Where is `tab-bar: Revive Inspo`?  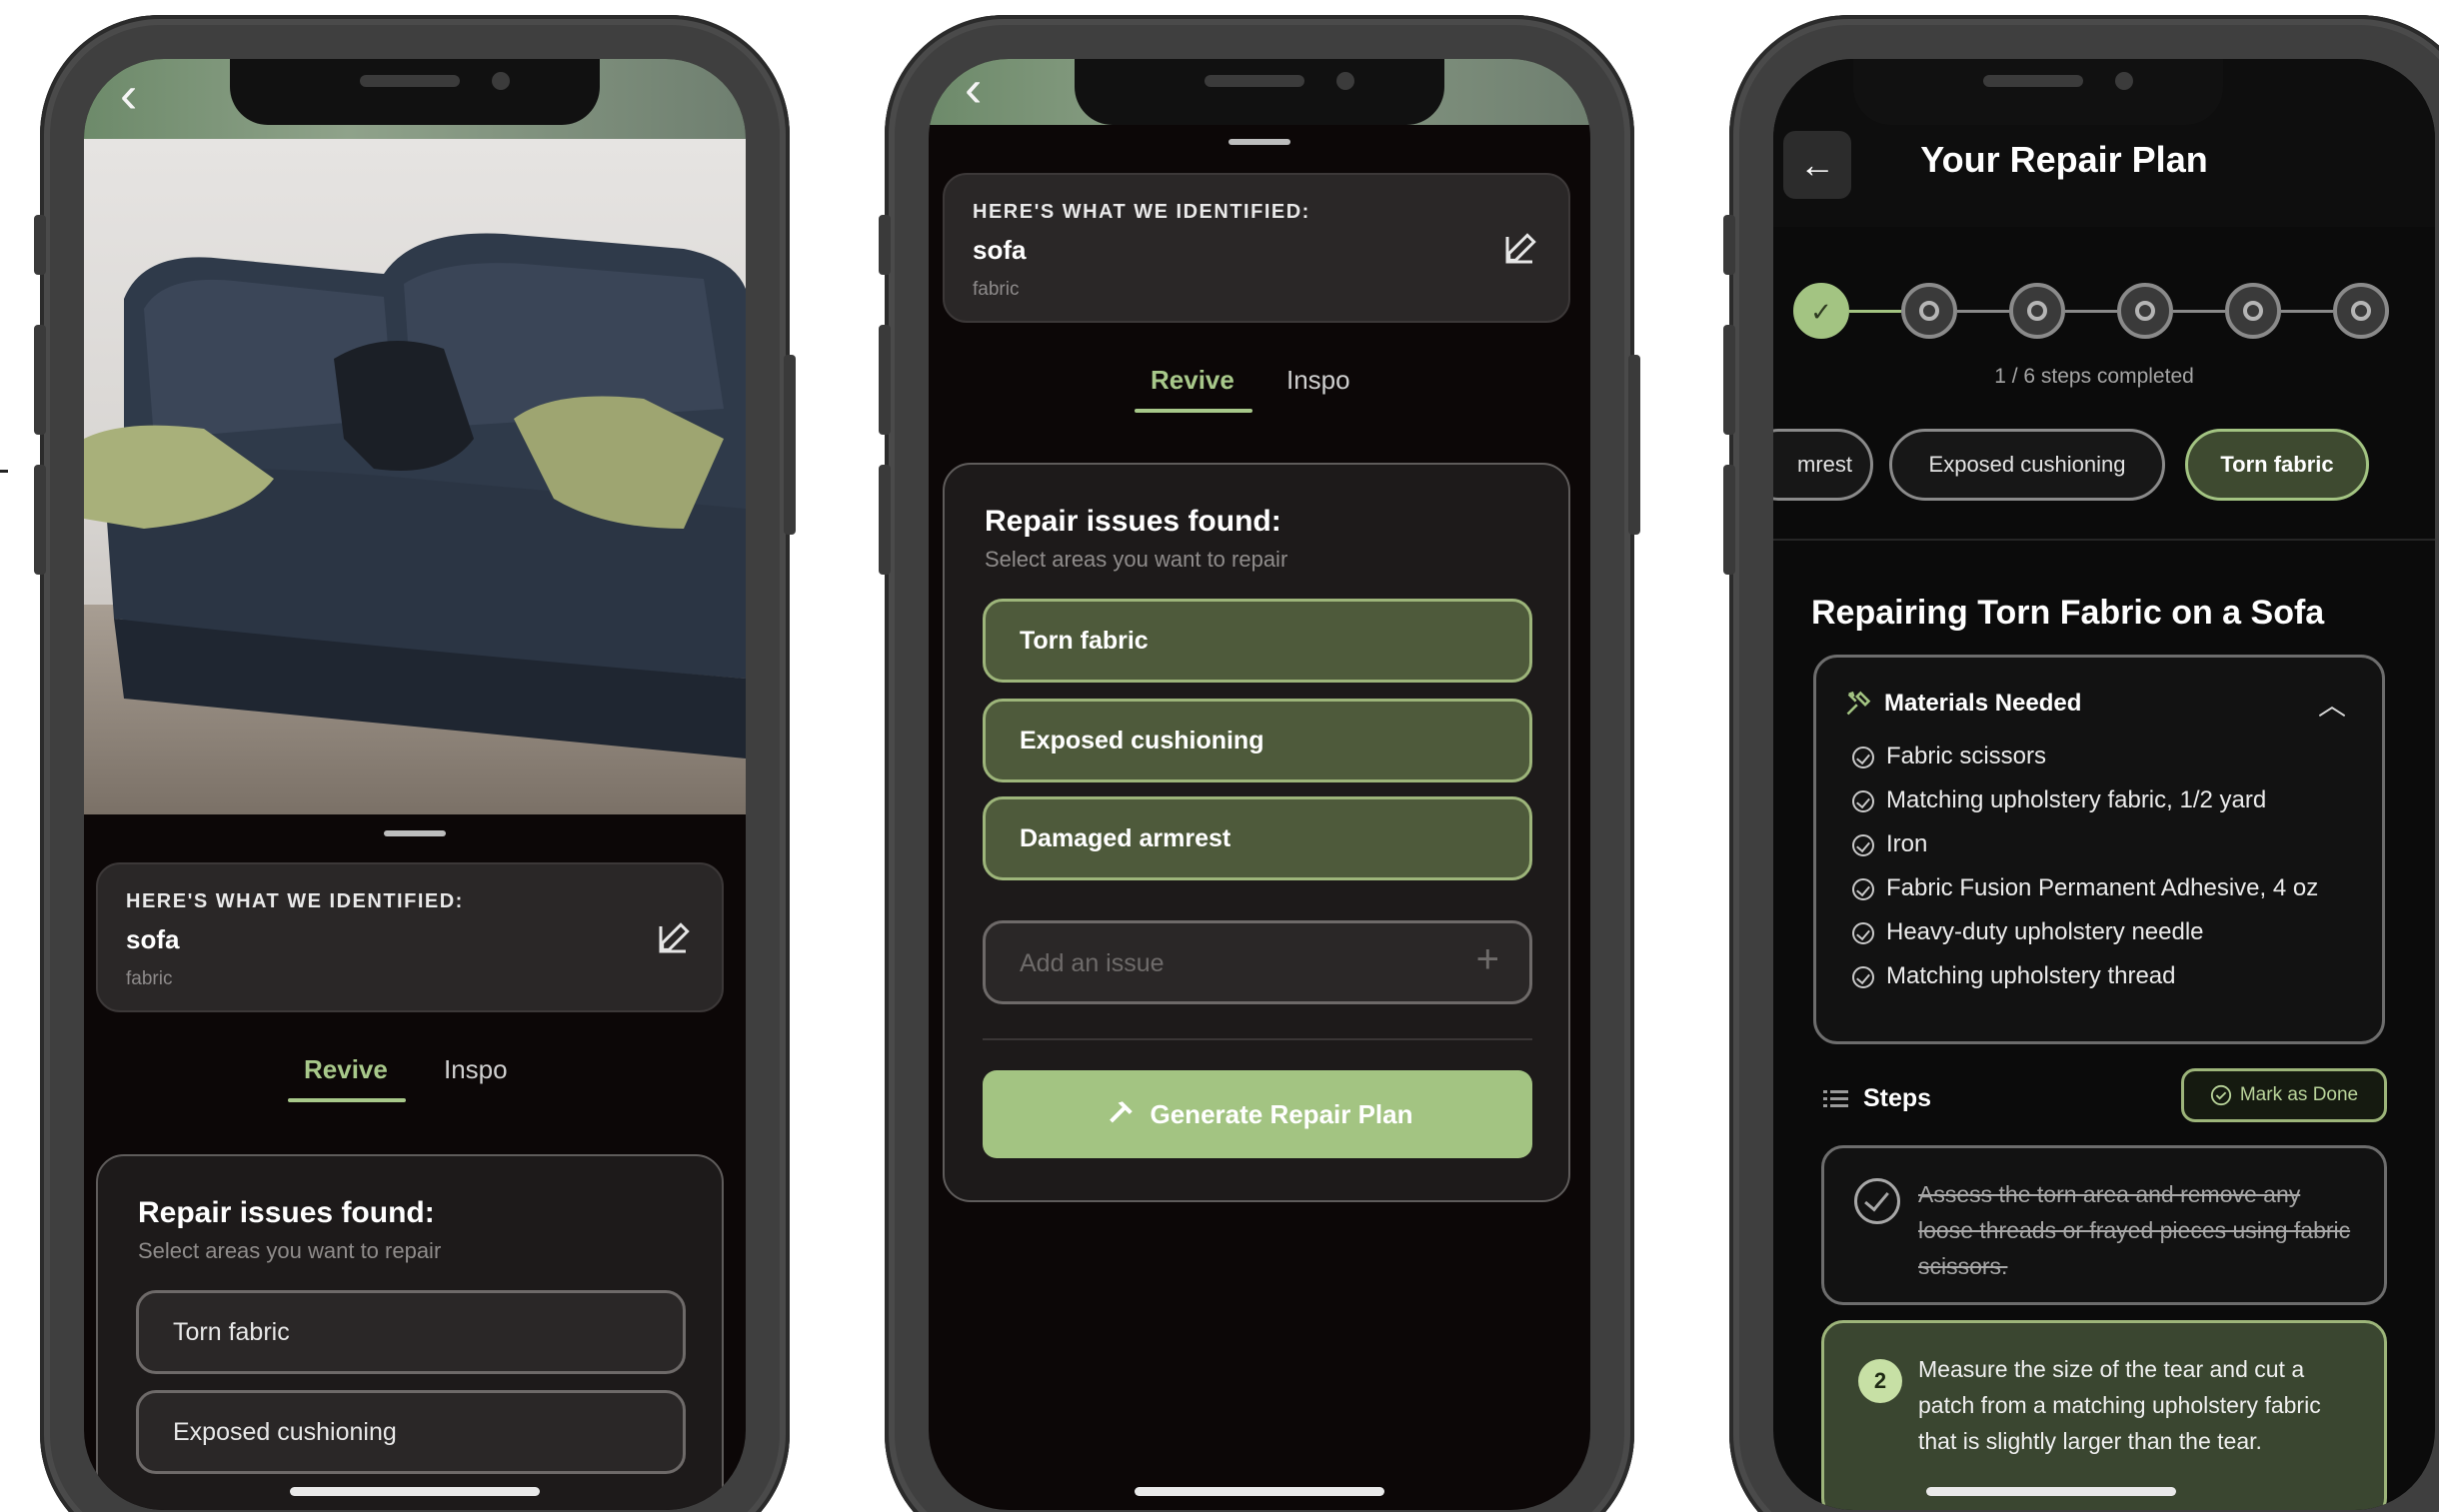
tab-bar: Revive Inspo is located at coordinates (1259, 395).